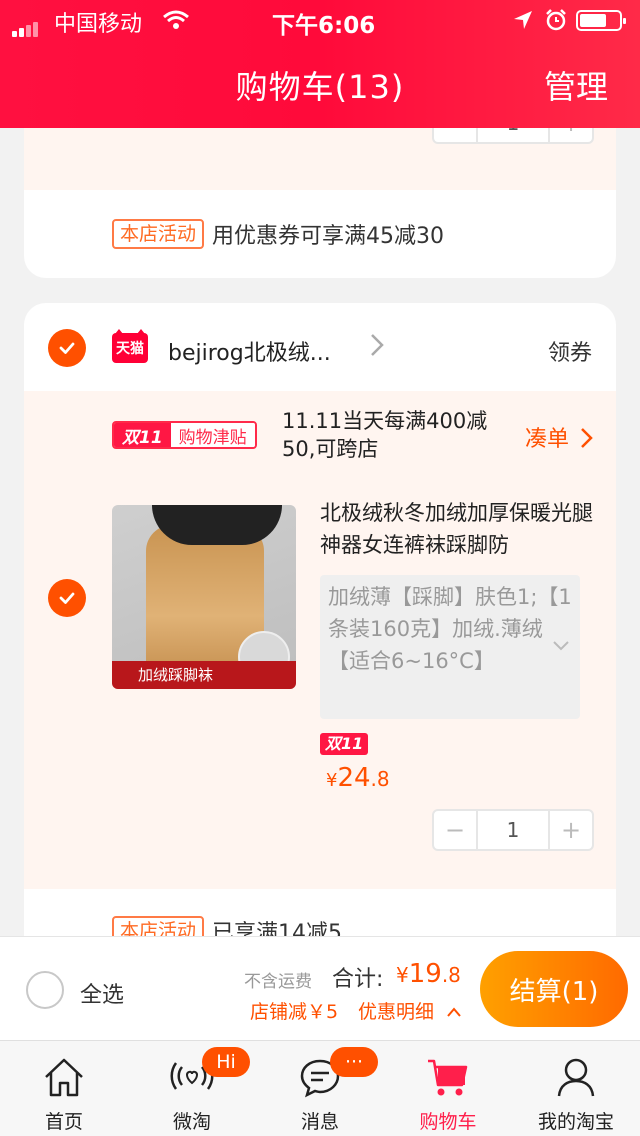 The width and height of the screenshot is (640, 1136). What do you see at coordinates (601, 20) in the screenshot?
I see `battery-icon` at bounding box center [601, 20].